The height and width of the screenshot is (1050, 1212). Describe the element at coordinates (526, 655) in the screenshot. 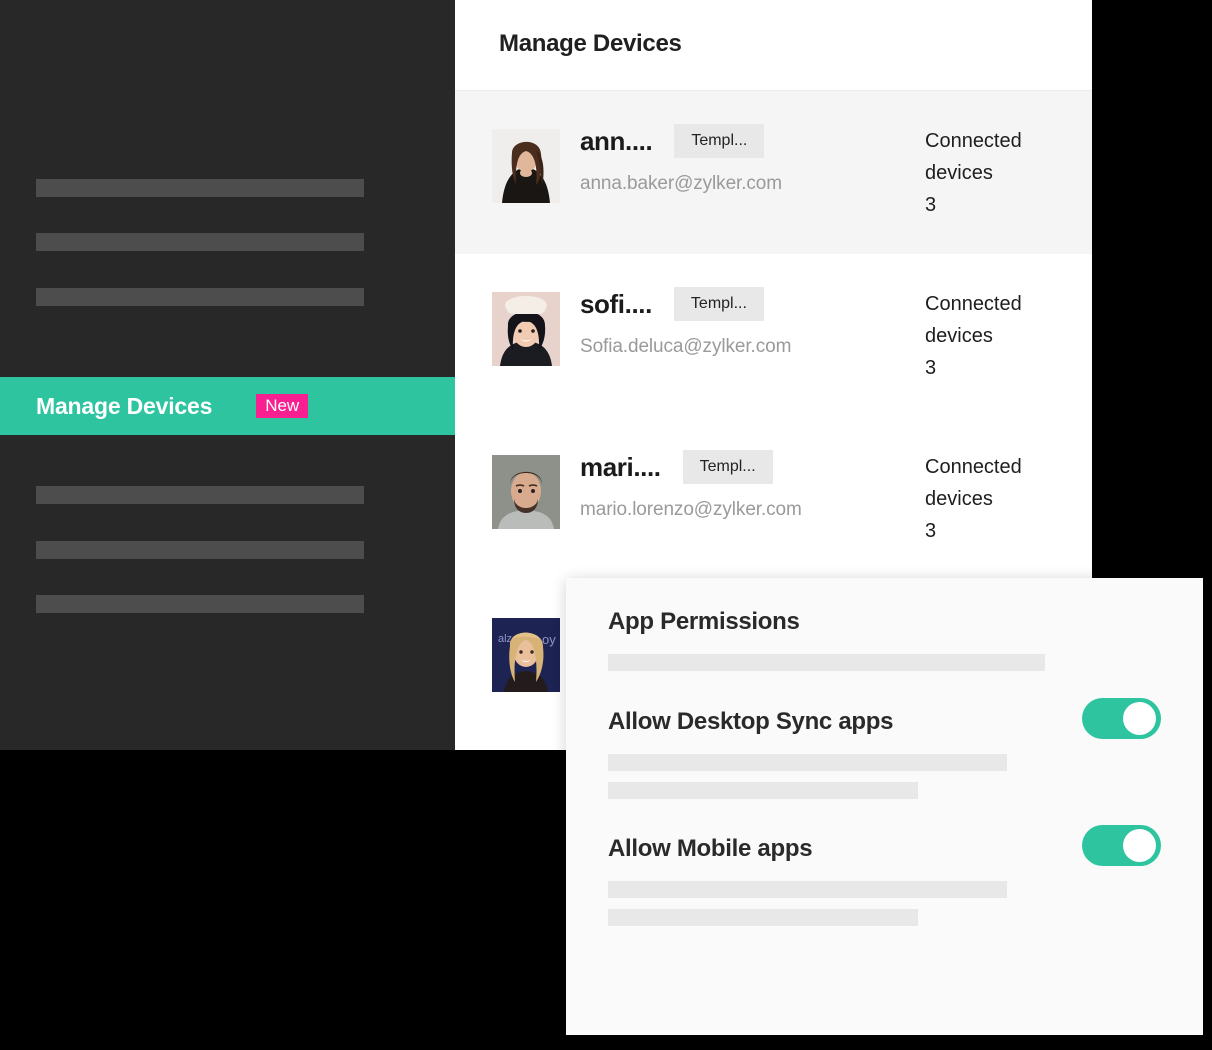

I see `avatar: alz oy` at that location.